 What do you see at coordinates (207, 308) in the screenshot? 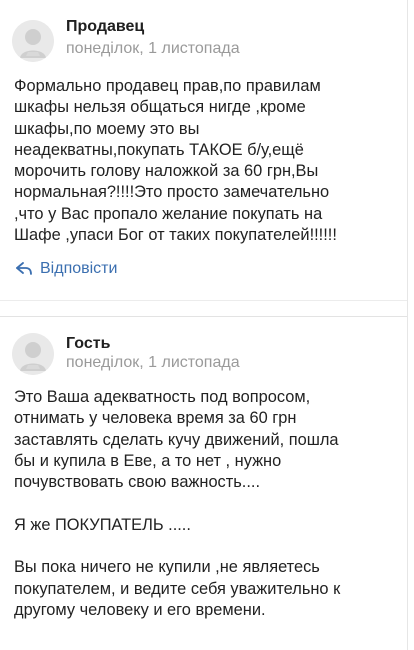
I see `comment-separator` at bounding box center [207, 308].